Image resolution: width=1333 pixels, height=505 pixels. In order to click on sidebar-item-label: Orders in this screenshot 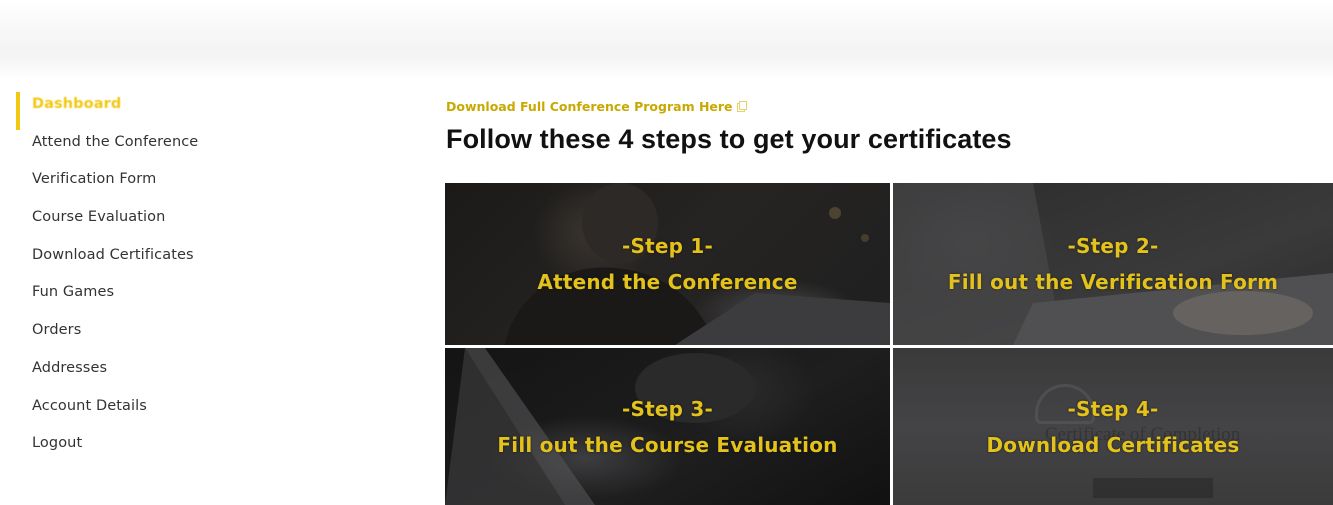, I will do `click(57, 330)`.